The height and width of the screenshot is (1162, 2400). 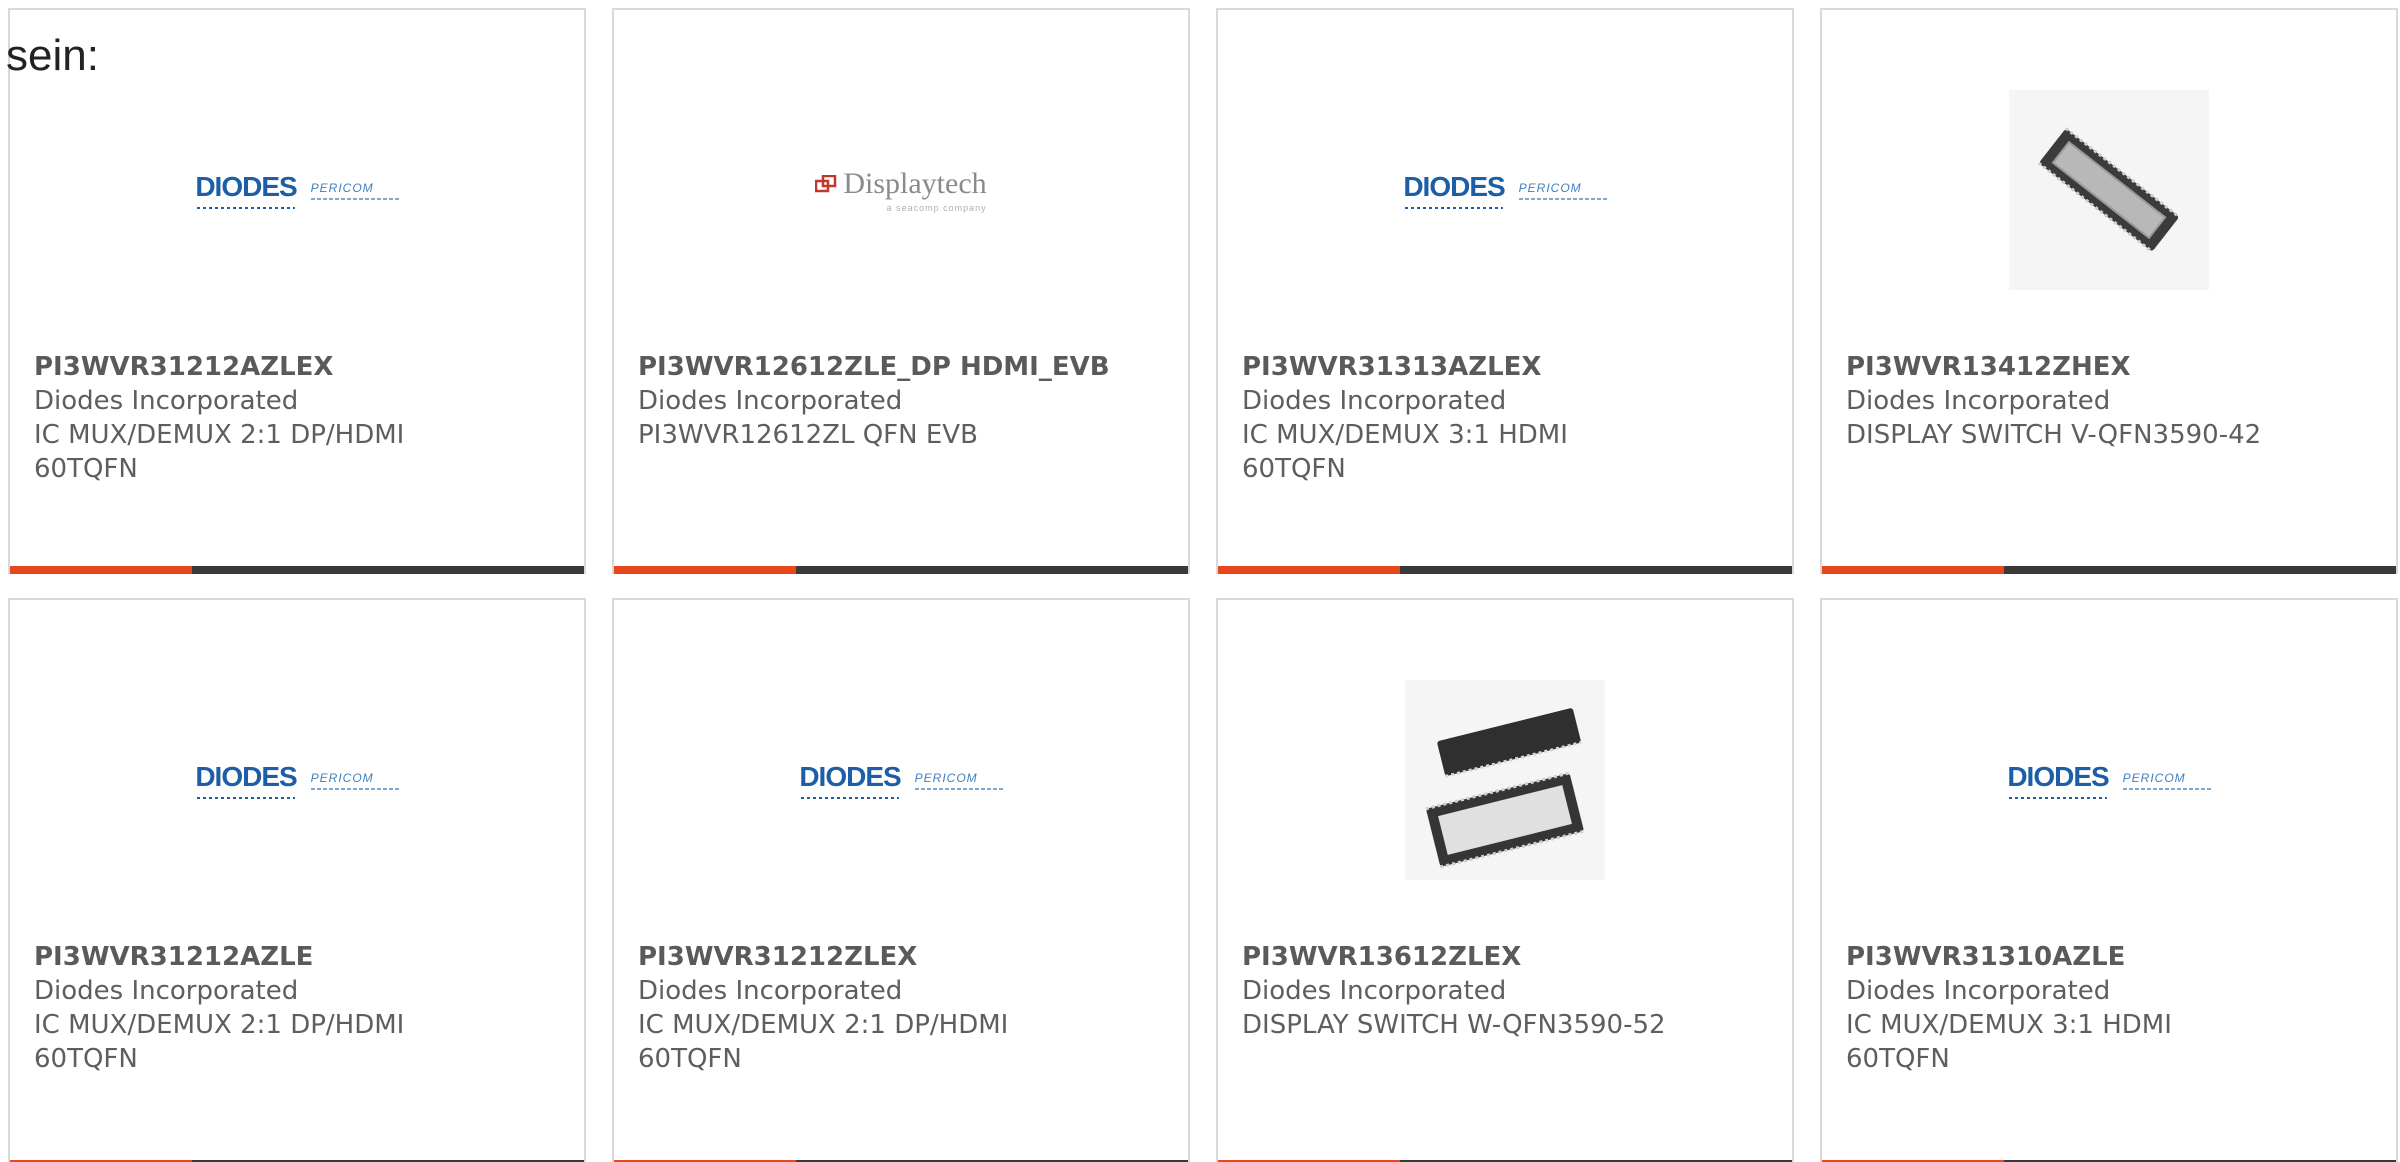 What do you see at coordinates (903, 957) in the screenshot?
I see `part-number: PI3WVR31212ZLEX` at bounding box center [903, 957].